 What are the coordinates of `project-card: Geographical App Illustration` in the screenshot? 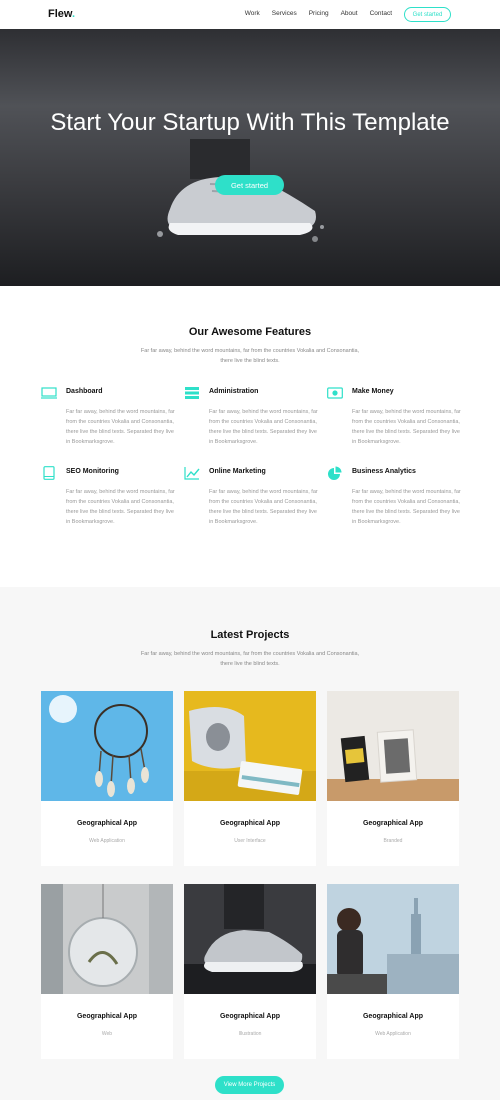 It's located at (250, 971).